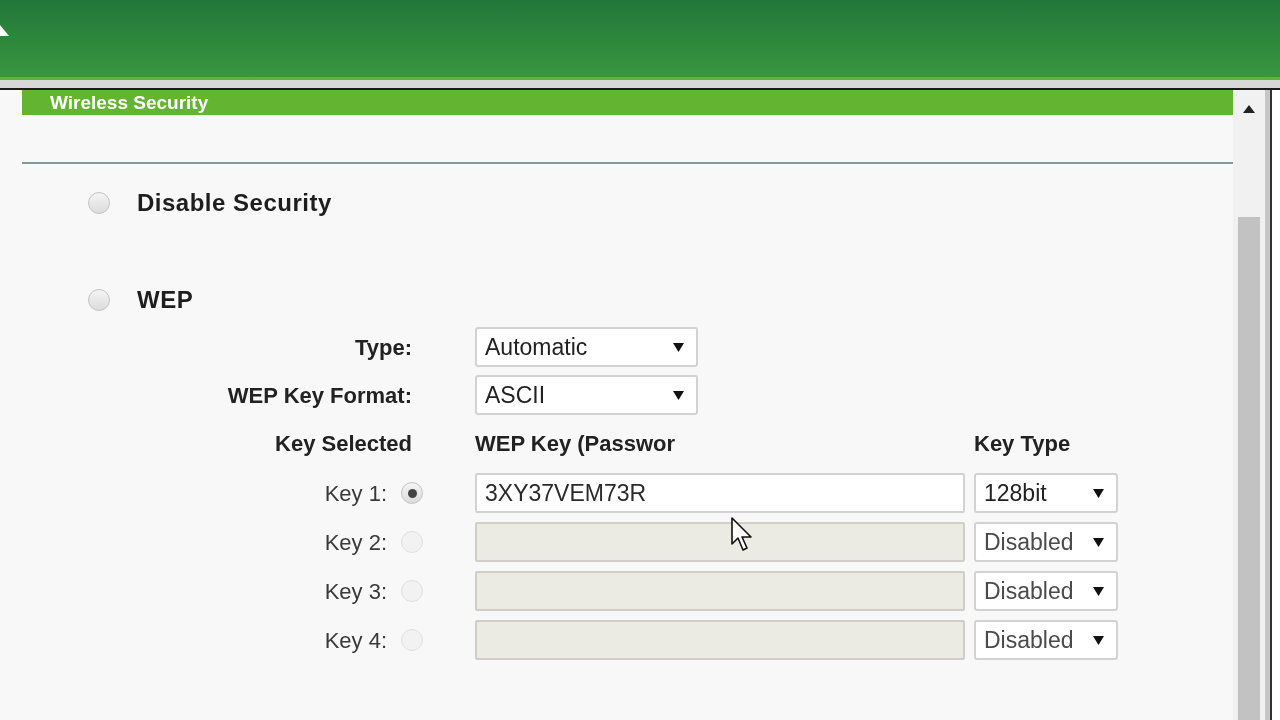 This screenshot has width=1280, height=720. What do you see at coordinates (382, 347) in the screenshot?
I see `field-label: Type:` at bounding box center [382, 347].